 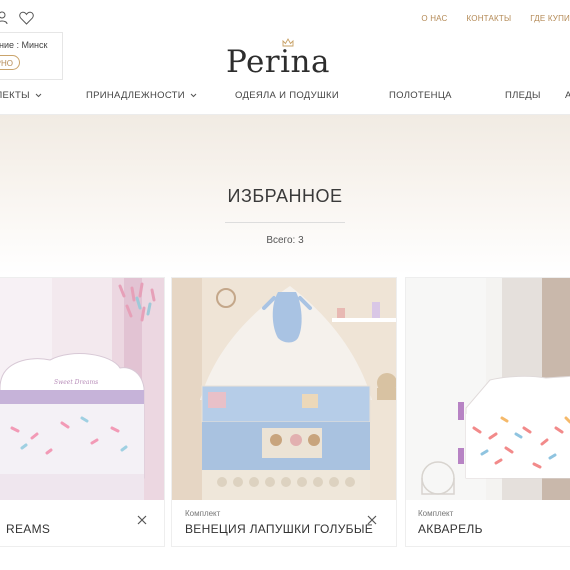 I want to click on title-divider, so click(x=285, y=222).